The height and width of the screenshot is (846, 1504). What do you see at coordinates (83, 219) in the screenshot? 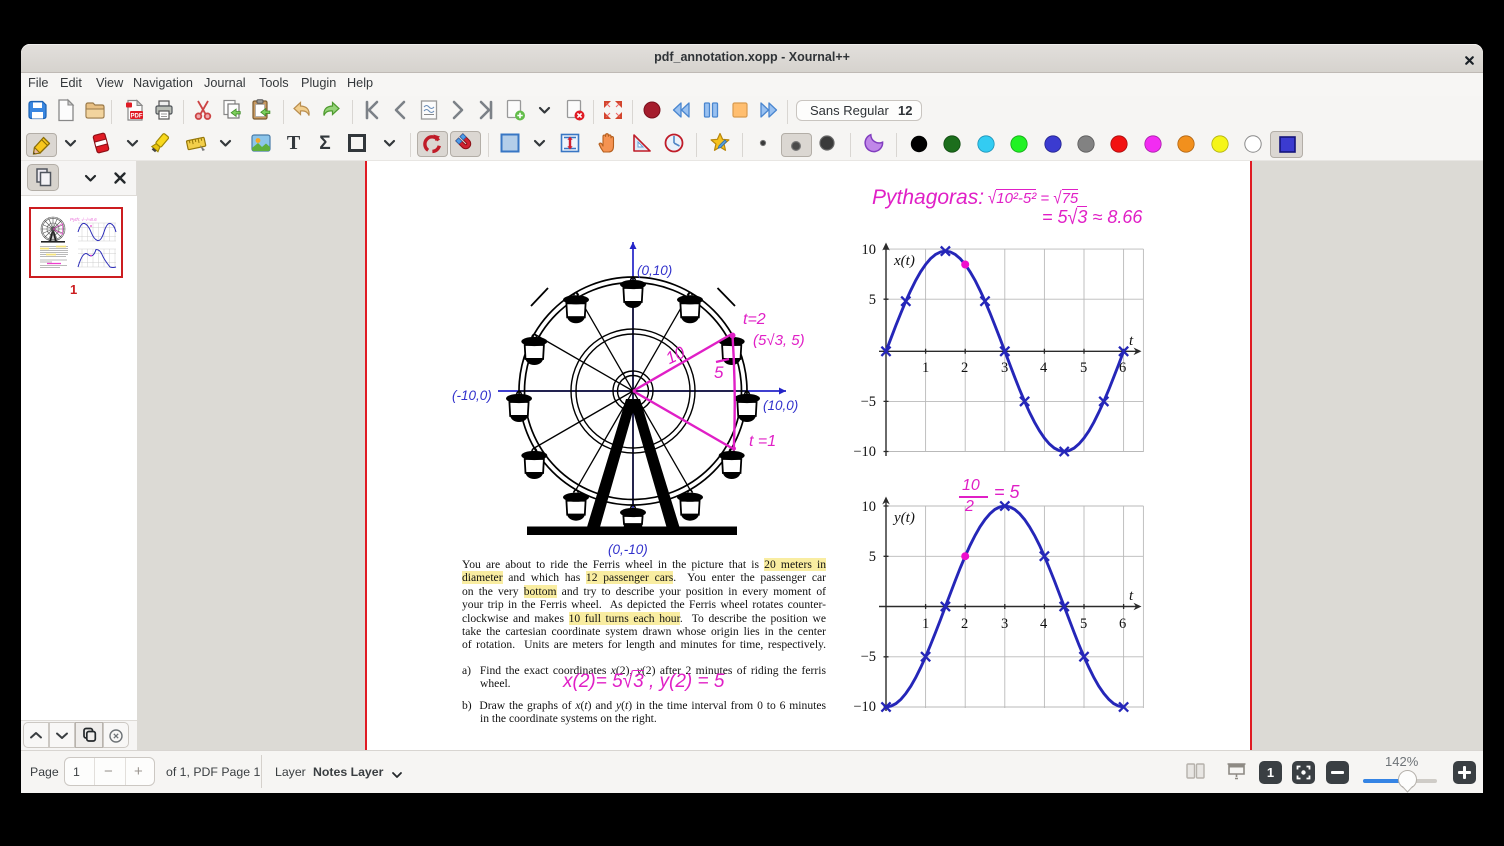
I see `svg-text: Pyth: √-√≈8.6` at bounding box center [83, 219].